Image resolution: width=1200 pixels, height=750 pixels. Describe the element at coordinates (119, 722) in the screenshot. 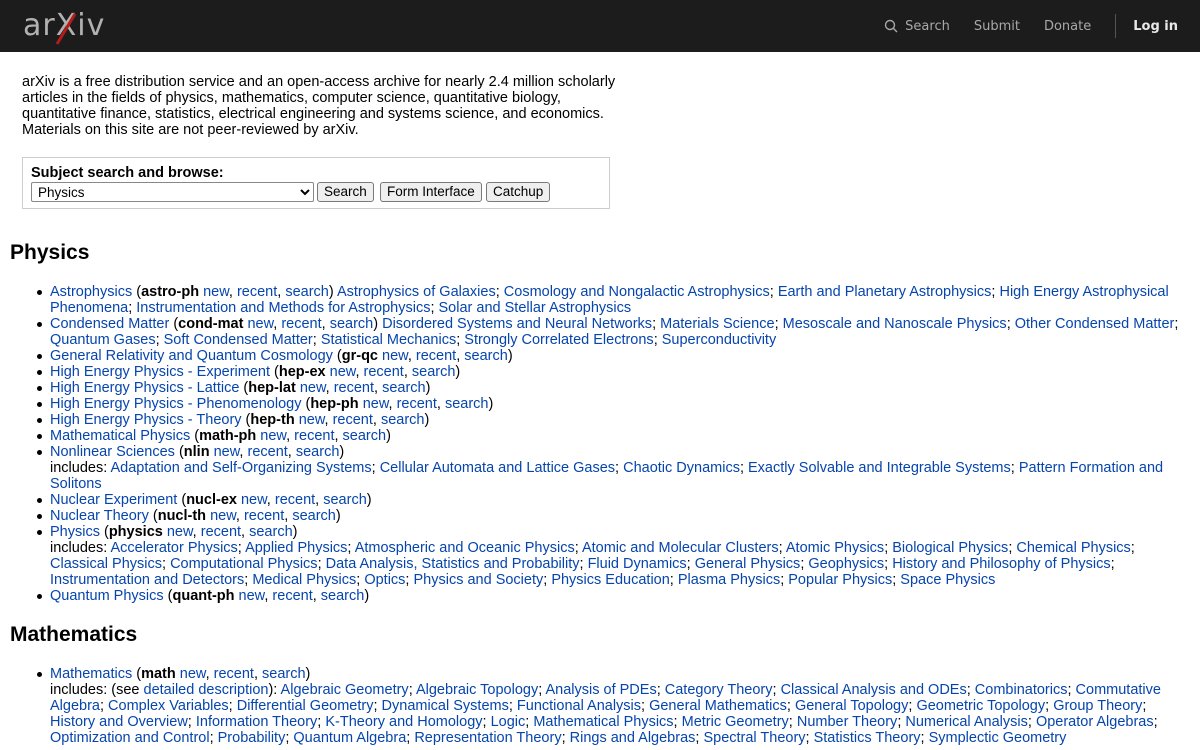

I see `subcategory-link-history-and-overview: History and Overview` at that location.